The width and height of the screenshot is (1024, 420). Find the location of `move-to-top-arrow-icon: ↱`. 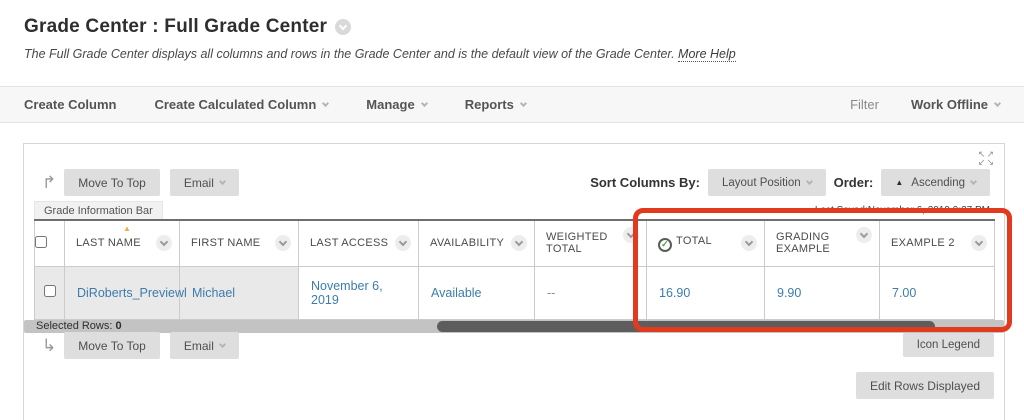

move-to-top-arrow-icon: ↱ is located at coordinates (49, 182).